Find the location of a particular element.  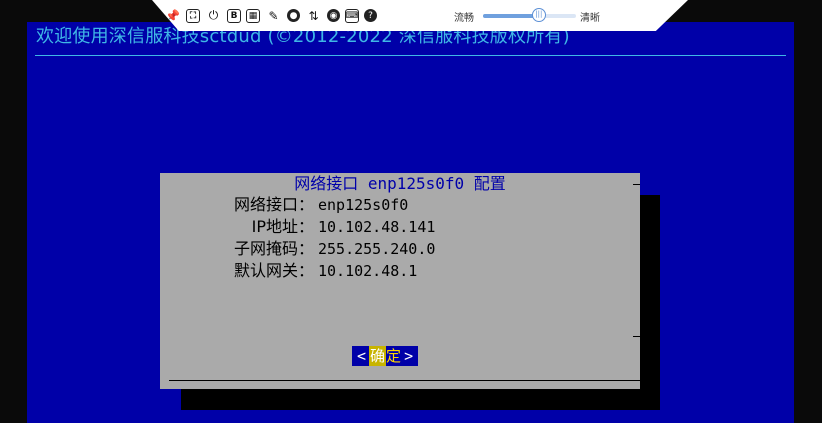

row-ip-address: IP地址： 10.102.48.141 is located at coordinates (298, 227).